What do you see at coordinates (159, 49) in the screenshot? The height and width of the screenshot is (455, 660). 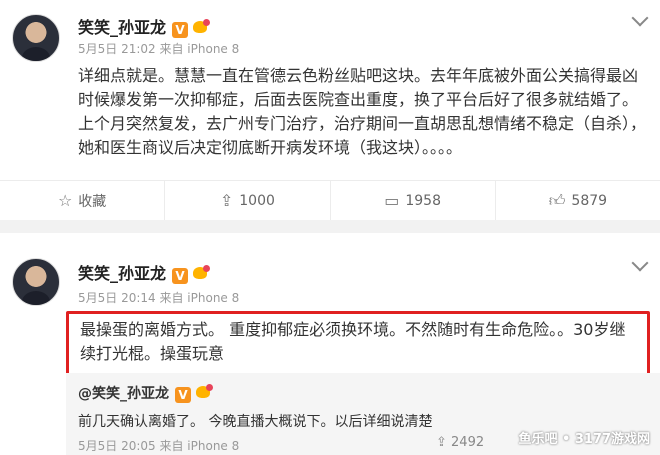 I see `post-meta: 5月5日 21:02 来自 iPhone 8` at bounding box center [159, 49].